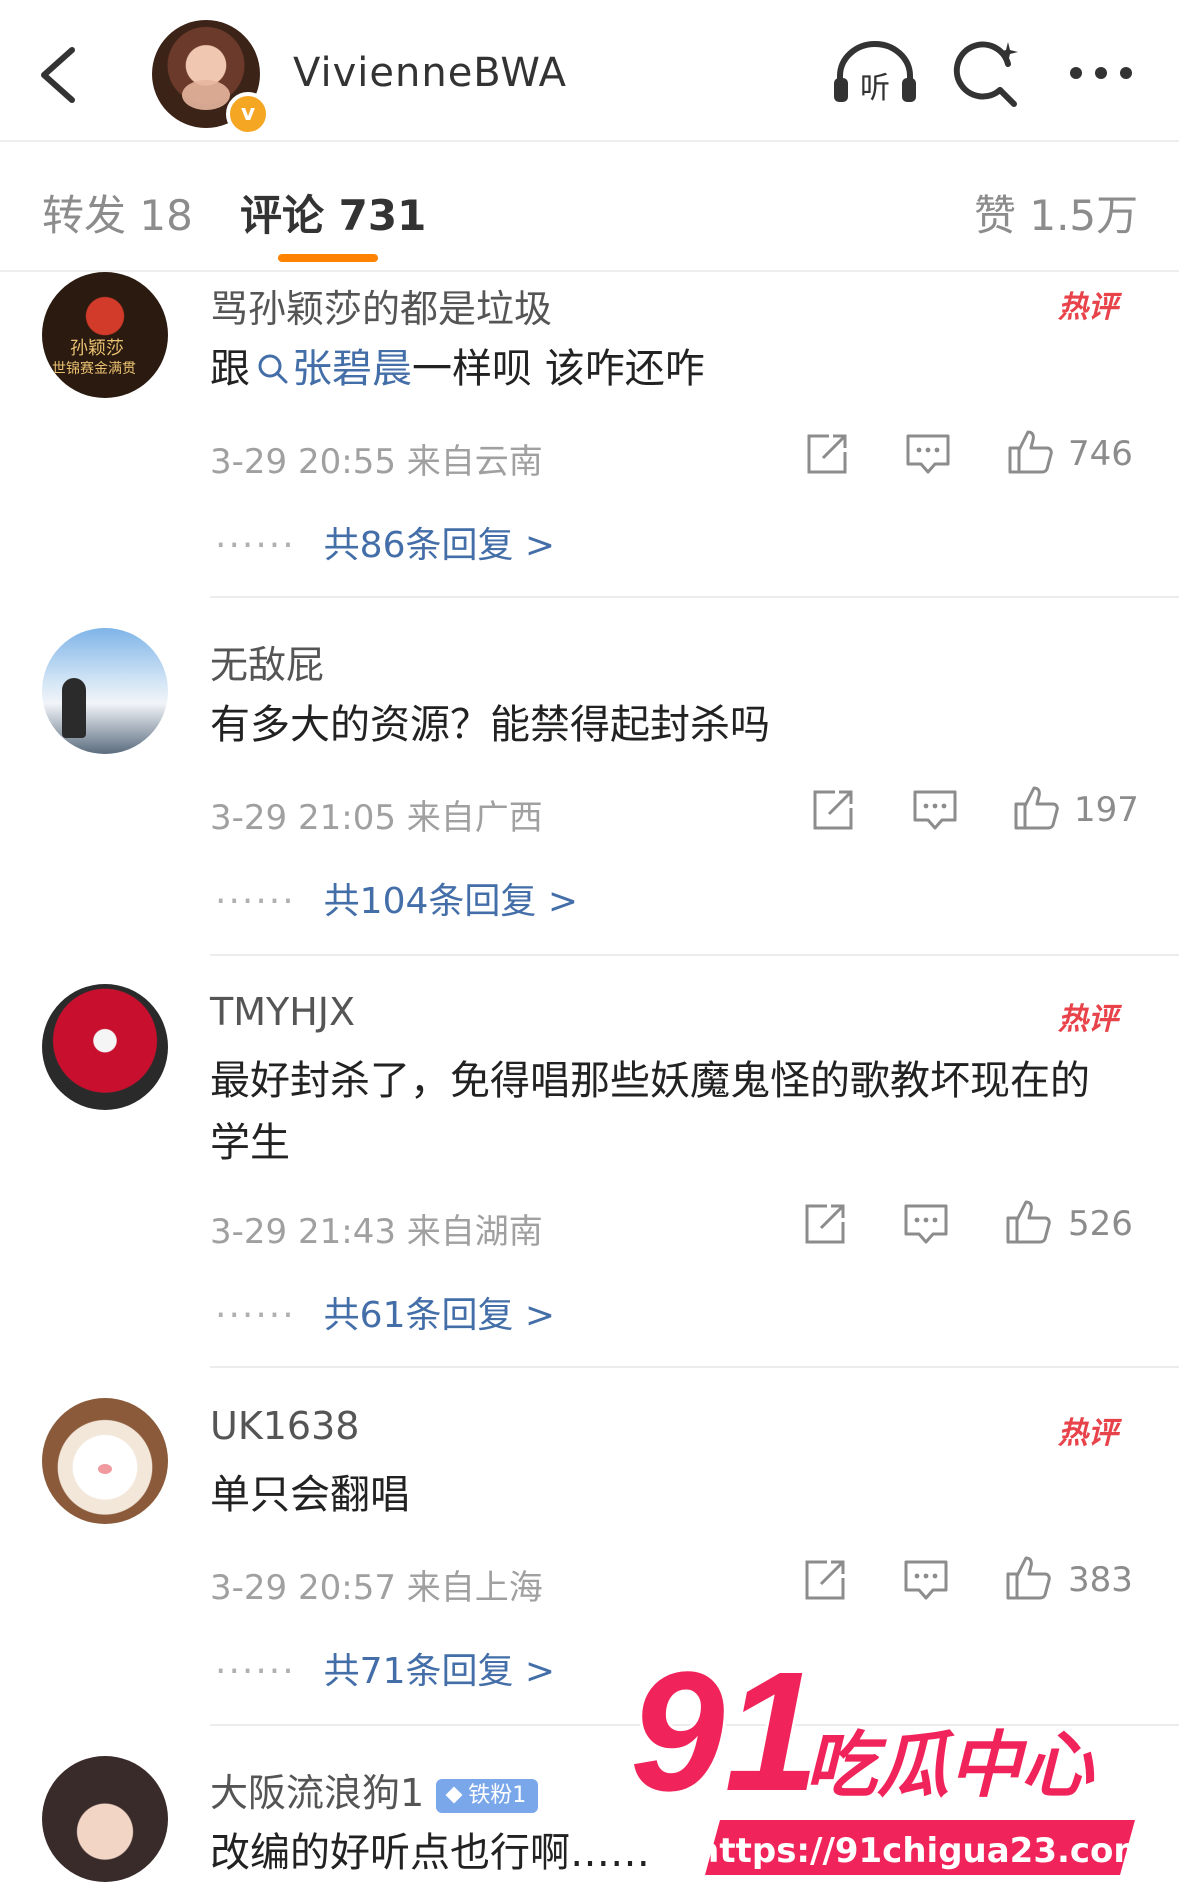 This screenshot has height=1891, width=1179. I want to click on avatar-cat-nose, so click(105, 1469).